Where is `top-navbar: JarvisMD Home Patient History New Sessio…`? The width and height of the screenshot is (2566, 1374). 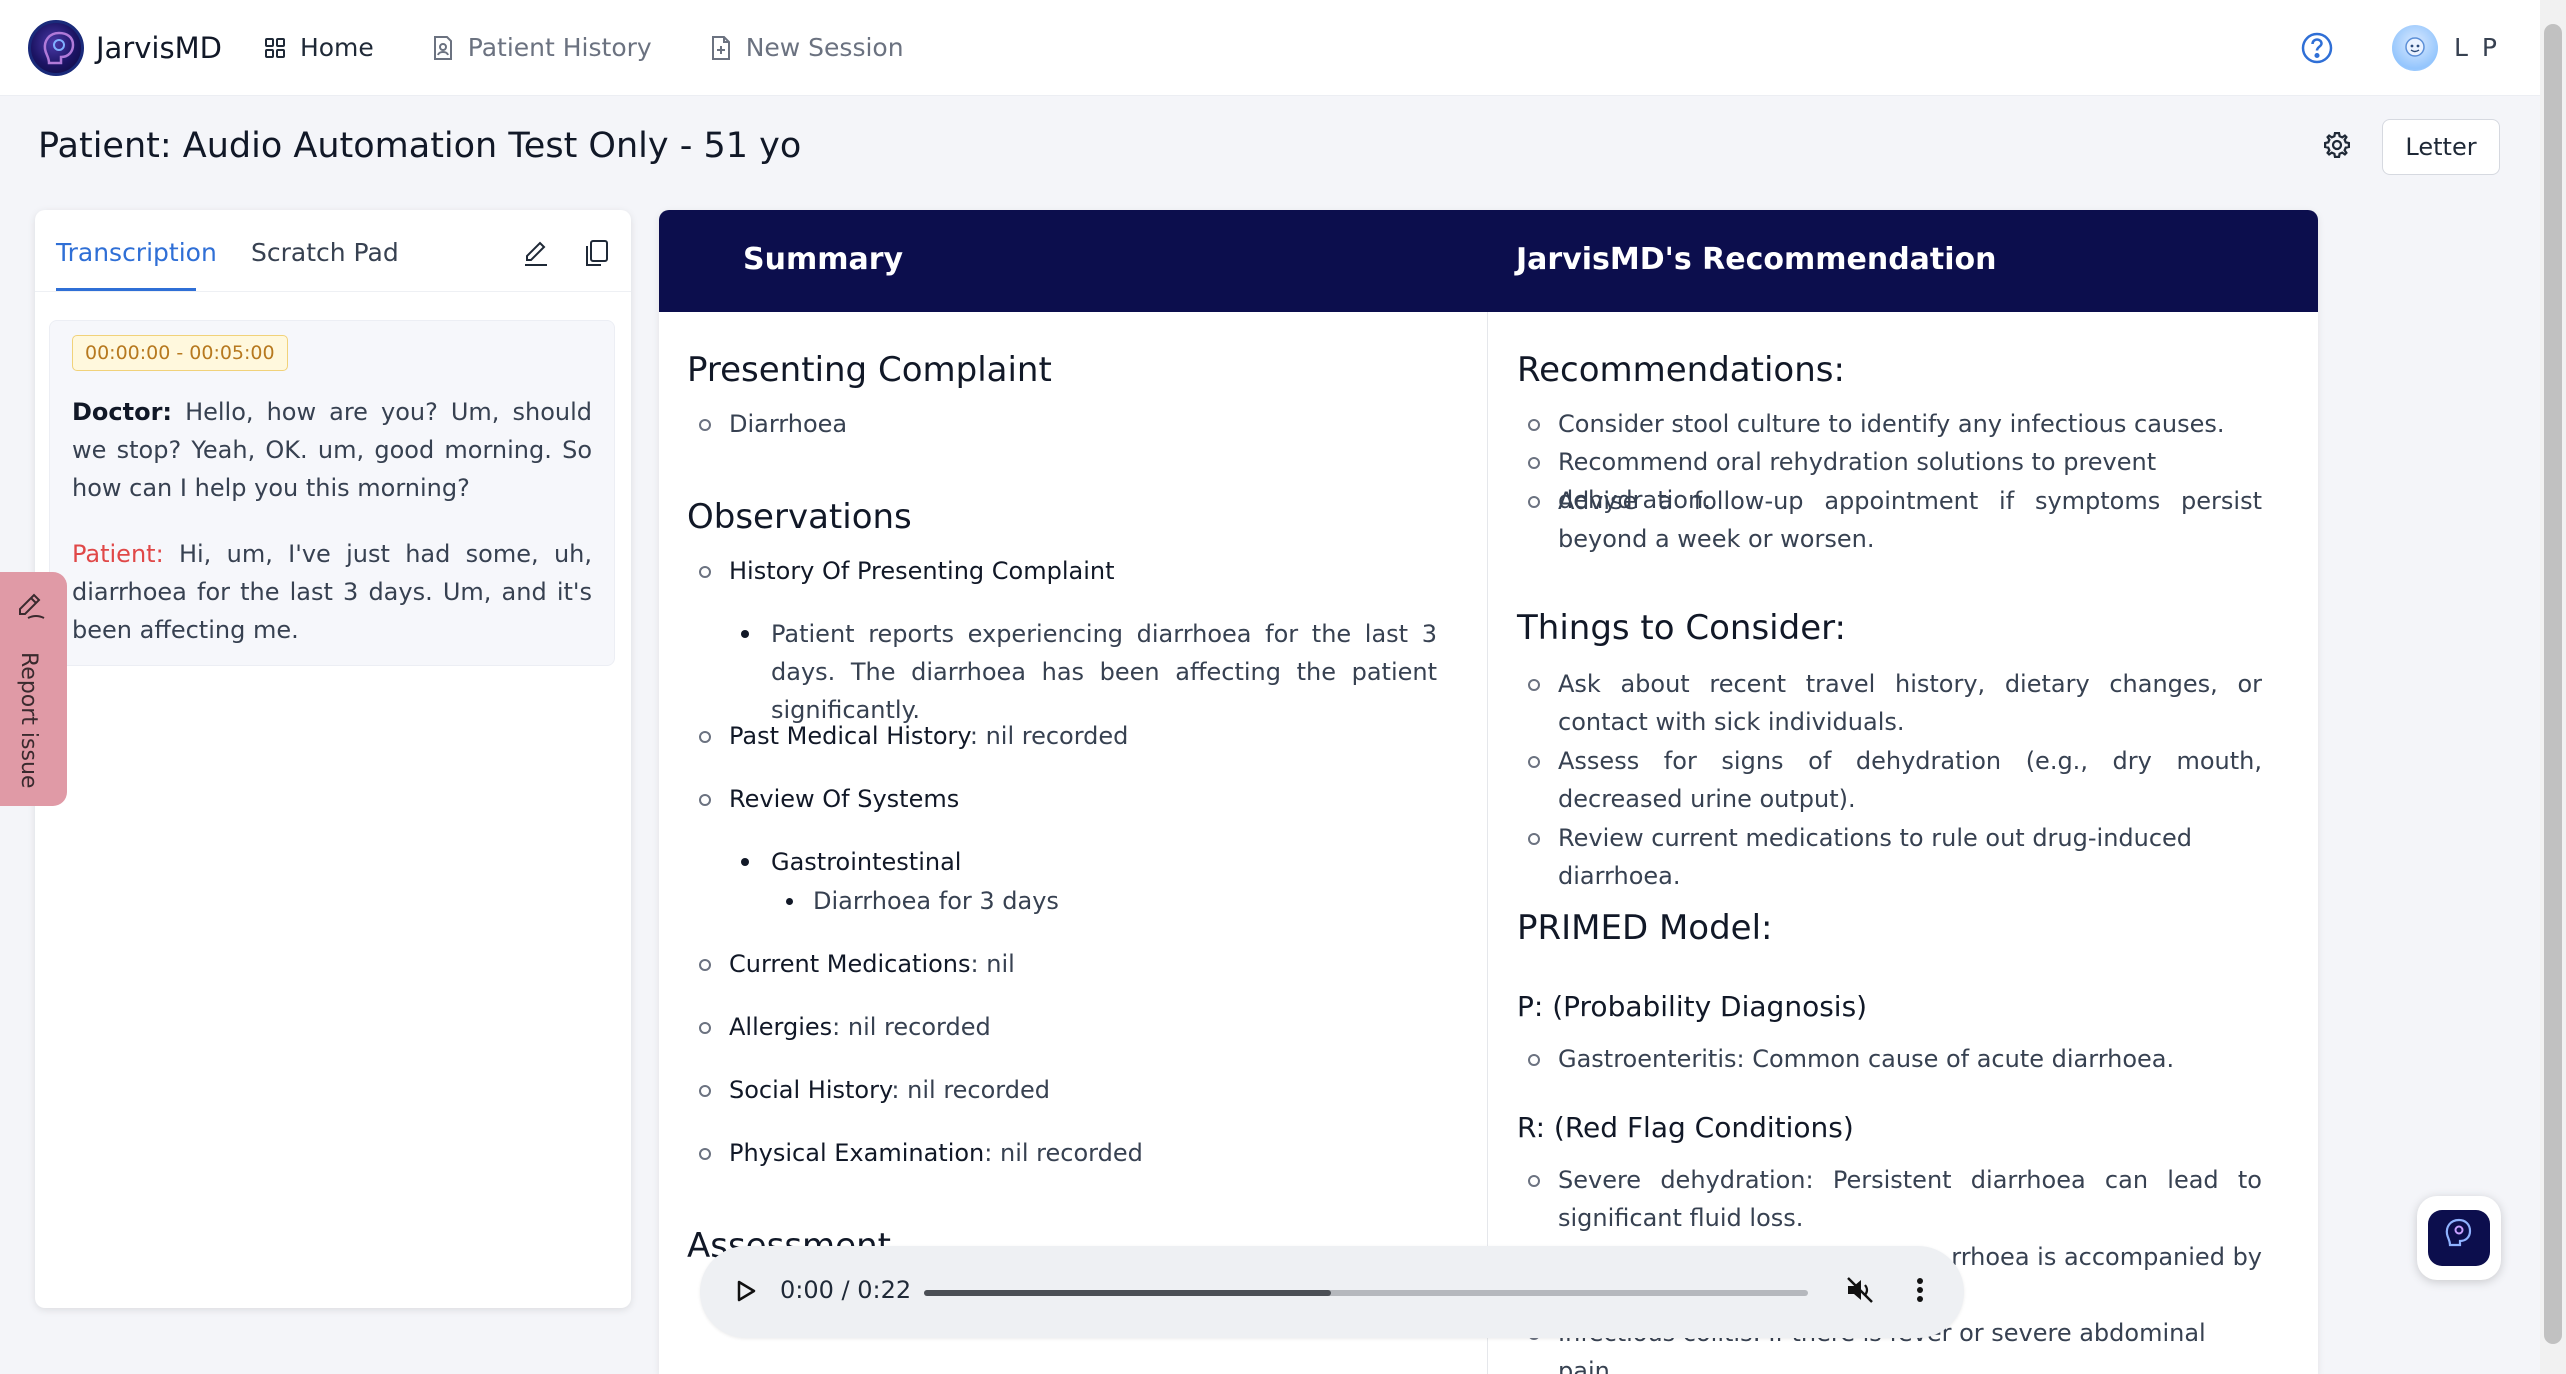
top-navbar: JarvisMD Home Patient History New Sessio… is located at coordinates (1270, 48).